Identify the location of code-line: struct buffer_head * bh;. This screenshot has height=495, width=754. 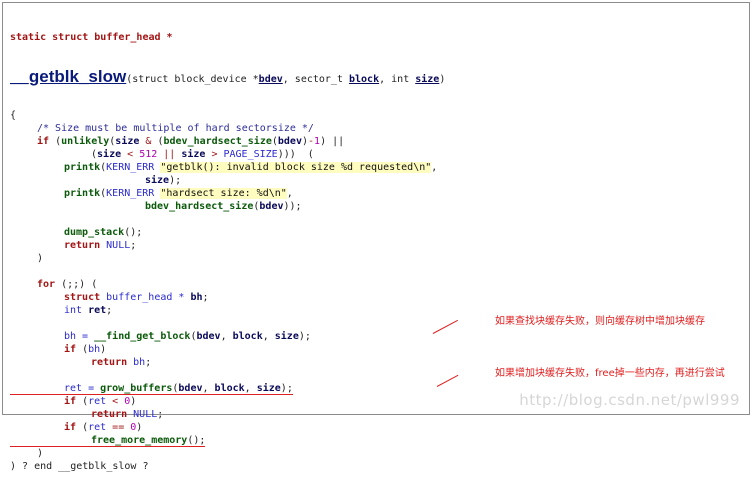
(380, 297).